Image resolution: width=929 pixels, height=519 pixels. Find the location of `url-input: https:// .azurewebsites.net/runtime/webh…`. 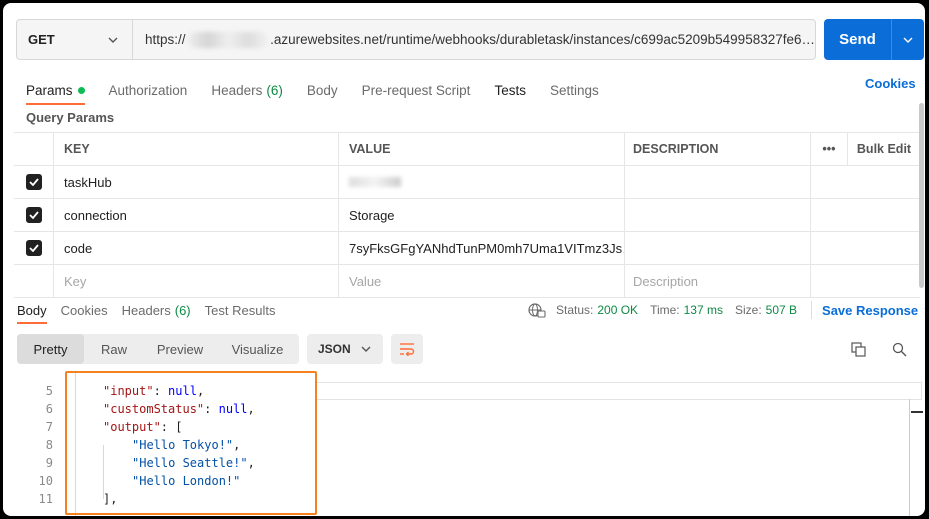

url-input: https:// .azurewebsites.net/runtime/webh… is located at coordinates (474, 39).